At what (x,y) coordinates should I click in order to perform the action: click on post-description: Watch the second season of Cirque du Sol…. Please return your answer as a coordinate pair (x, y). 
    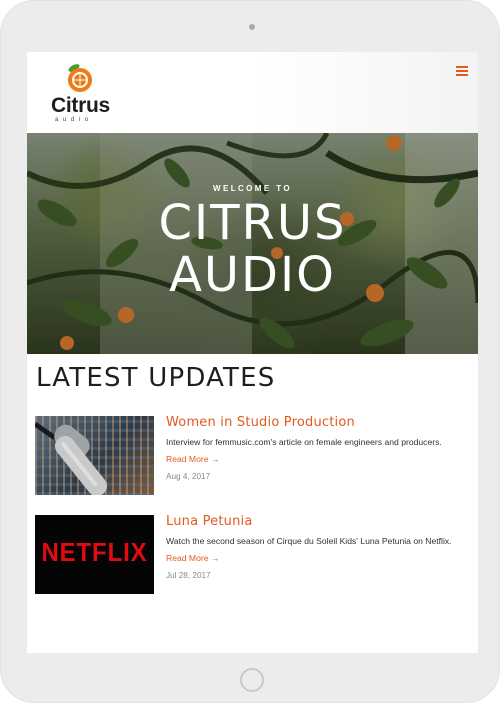
    Looking at the image, I should click on (309, 541).